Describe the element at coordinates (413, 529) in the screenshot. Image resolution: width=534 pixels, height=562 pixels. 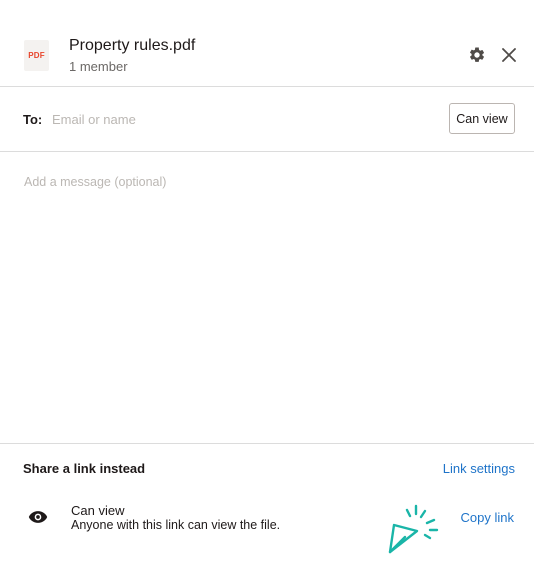
I see `click-cursor-icon` at that location.